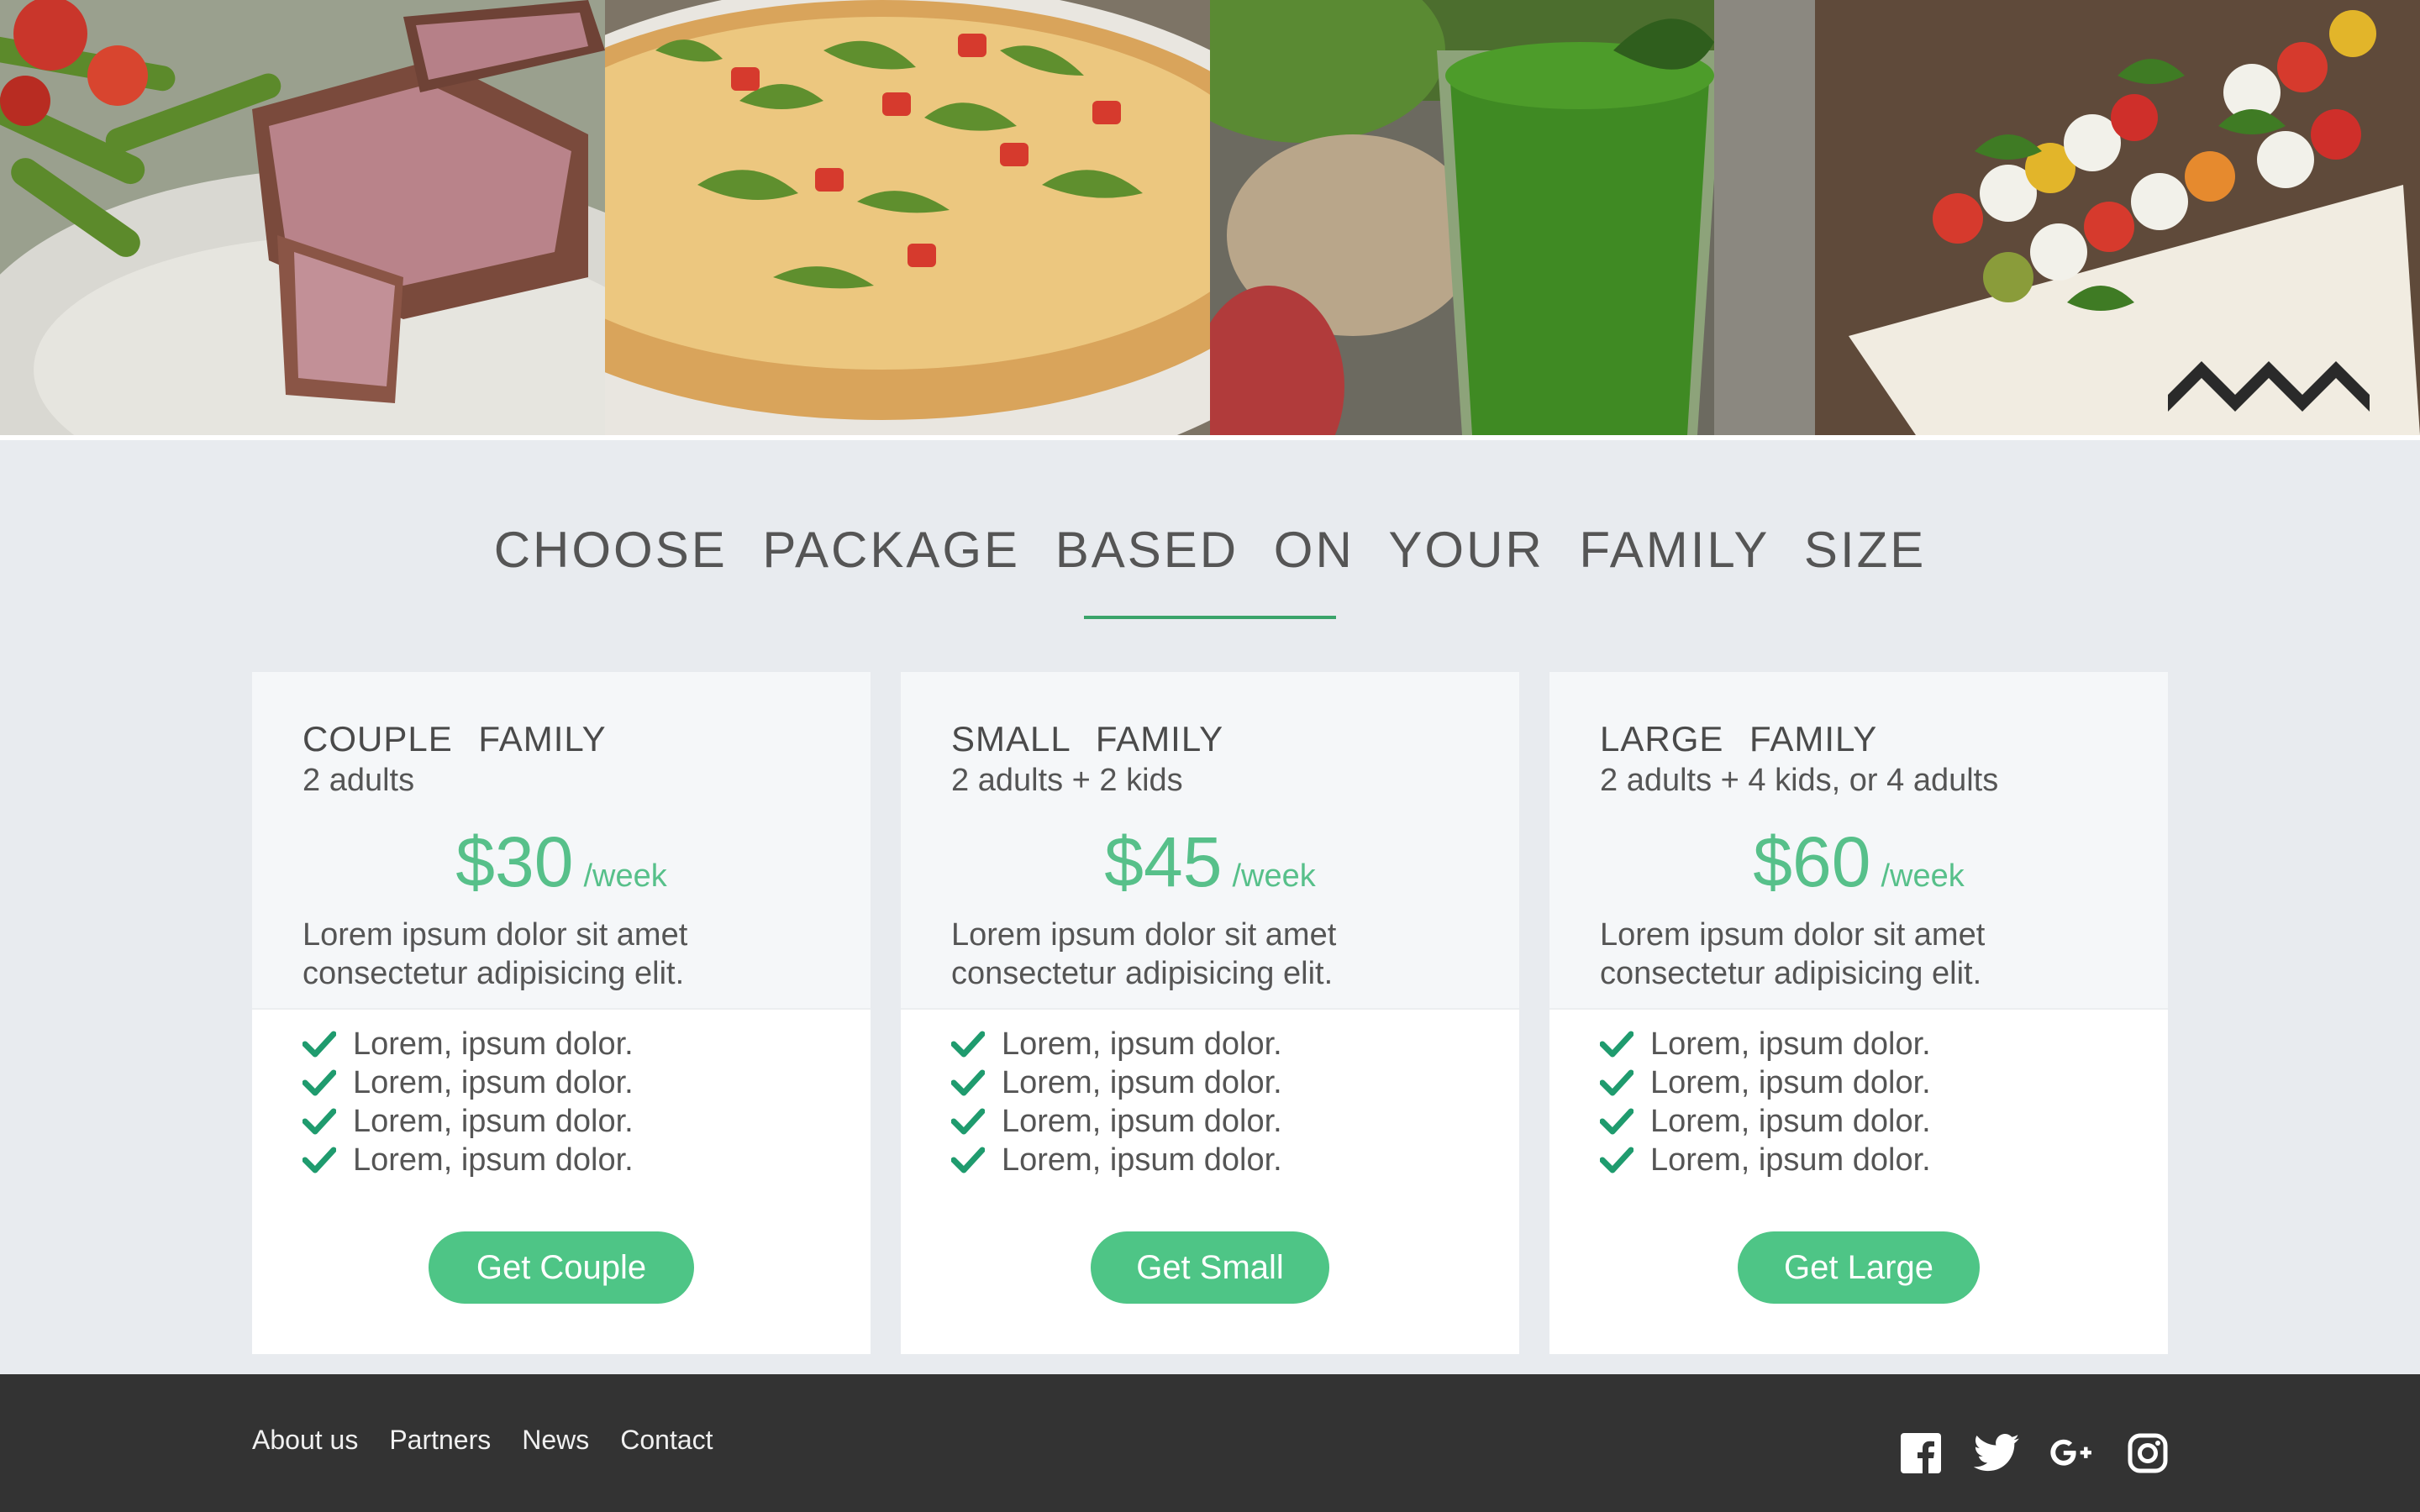 The width and height of the screenshot is (2420, 1512). Describe the element at coordinates (1859, 1267) in the screenshot. I see `get-large-button: Get Large` at that location.